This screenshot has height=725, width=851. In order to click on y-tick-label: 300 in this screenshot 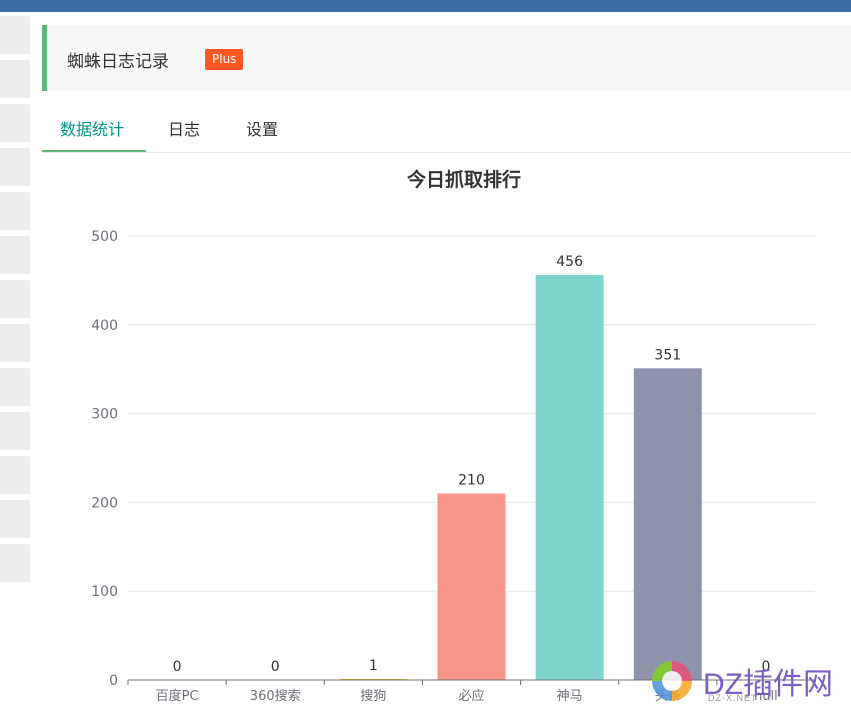, I will do `click(104, 415)`.